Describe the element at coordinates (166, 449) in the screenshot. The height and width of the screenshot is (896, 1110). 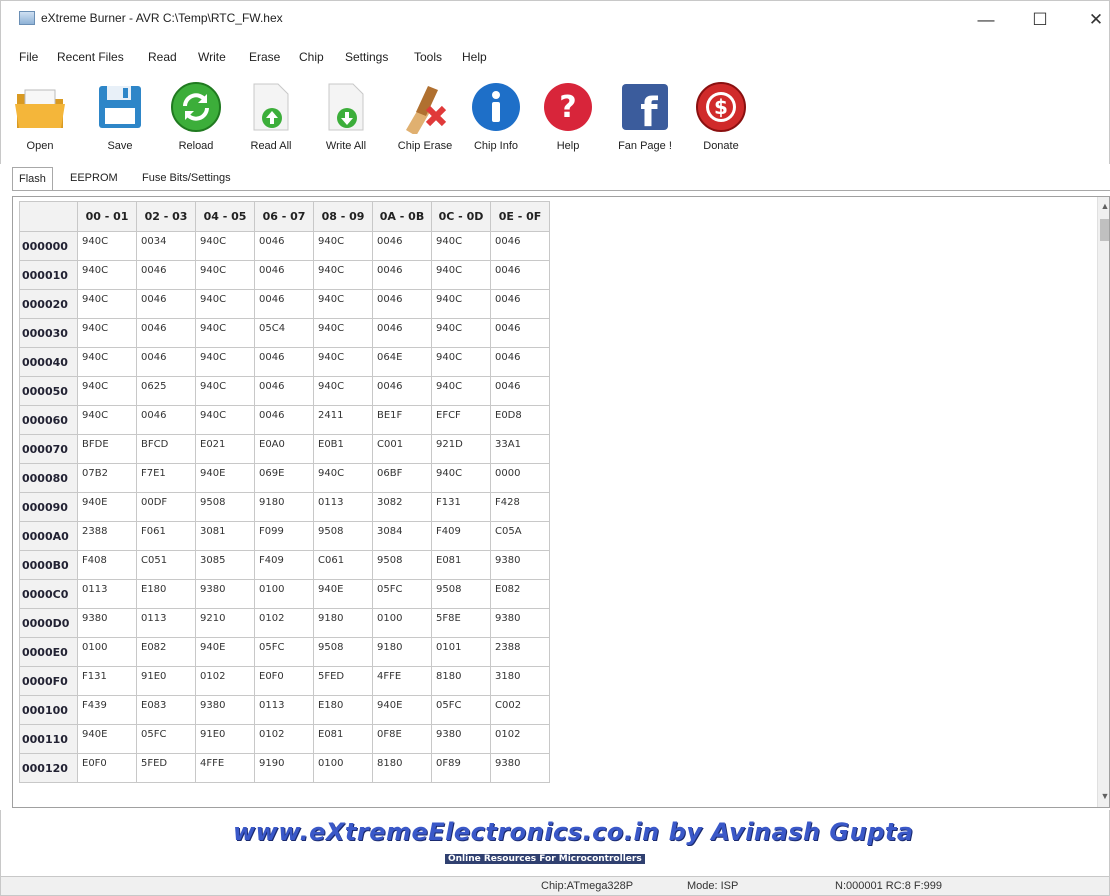
I see `hex-cell: BFCD` at that location.